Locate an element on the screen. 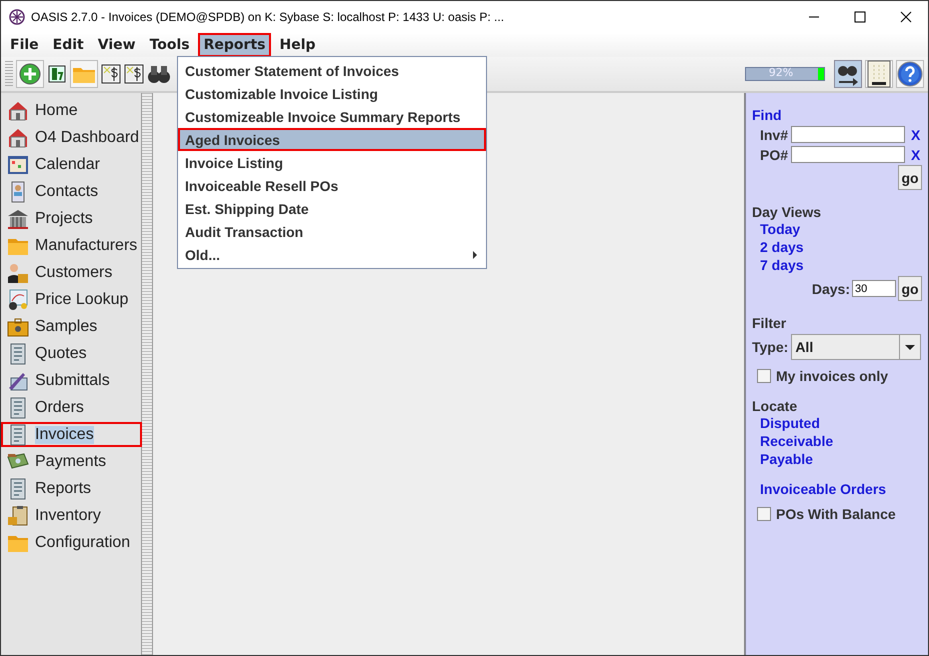 The width and height of the screenshot is (929, 656). link: Receivable is located at coordinates (838, 441).